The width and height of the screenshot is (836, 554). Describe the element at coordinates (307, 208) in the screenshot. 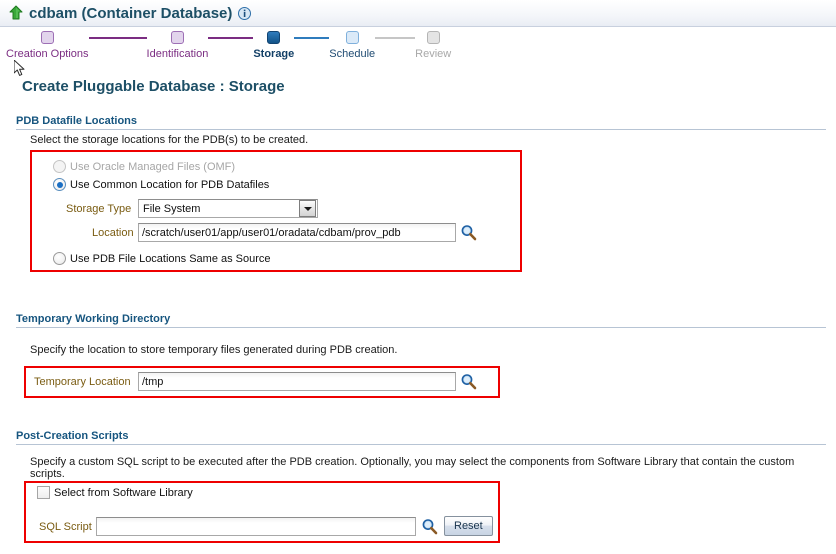

I see `chevron-down-icon` at that location.